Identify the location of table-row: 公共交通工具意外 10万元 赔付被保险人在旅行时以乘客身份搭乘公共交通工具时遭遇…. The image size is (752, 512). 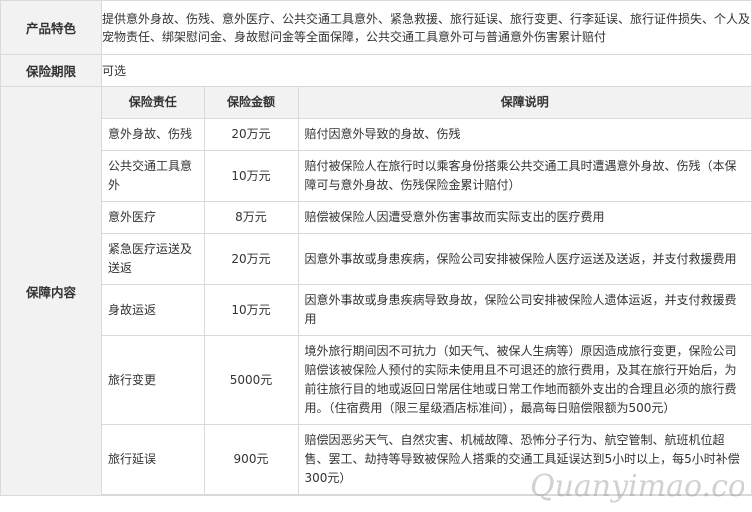
(426, 176).